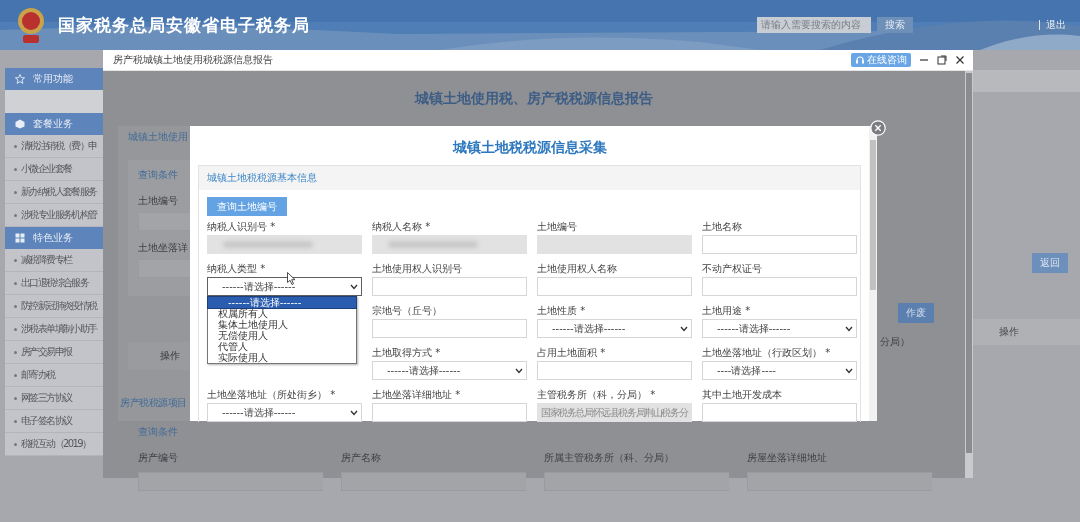 The image size is (1080, 522). I want to click on field-label: 土地性质 *, so click(562, 311).